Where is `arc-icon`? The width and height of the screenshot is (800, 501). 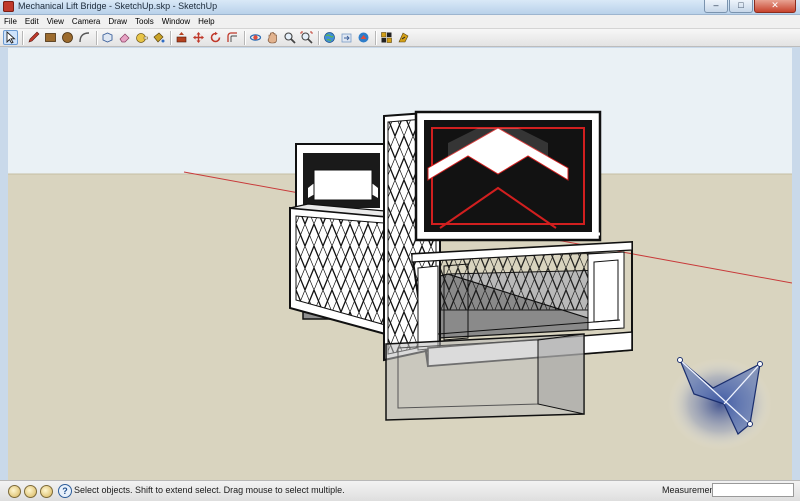 arc-icon is located at coordinates (84, 37).